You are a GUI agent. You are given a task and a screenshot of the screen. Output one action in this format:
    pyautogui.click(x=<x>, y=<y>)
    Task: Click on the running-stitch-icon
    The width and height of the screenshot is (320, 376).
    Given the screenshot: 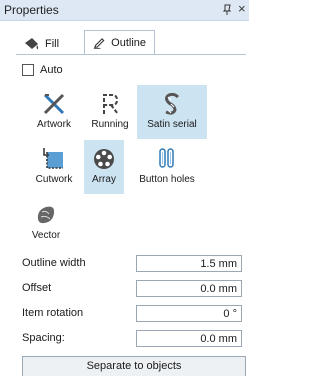 What is the action you would take?
    pyautogui.click(x=111, y=104)
    